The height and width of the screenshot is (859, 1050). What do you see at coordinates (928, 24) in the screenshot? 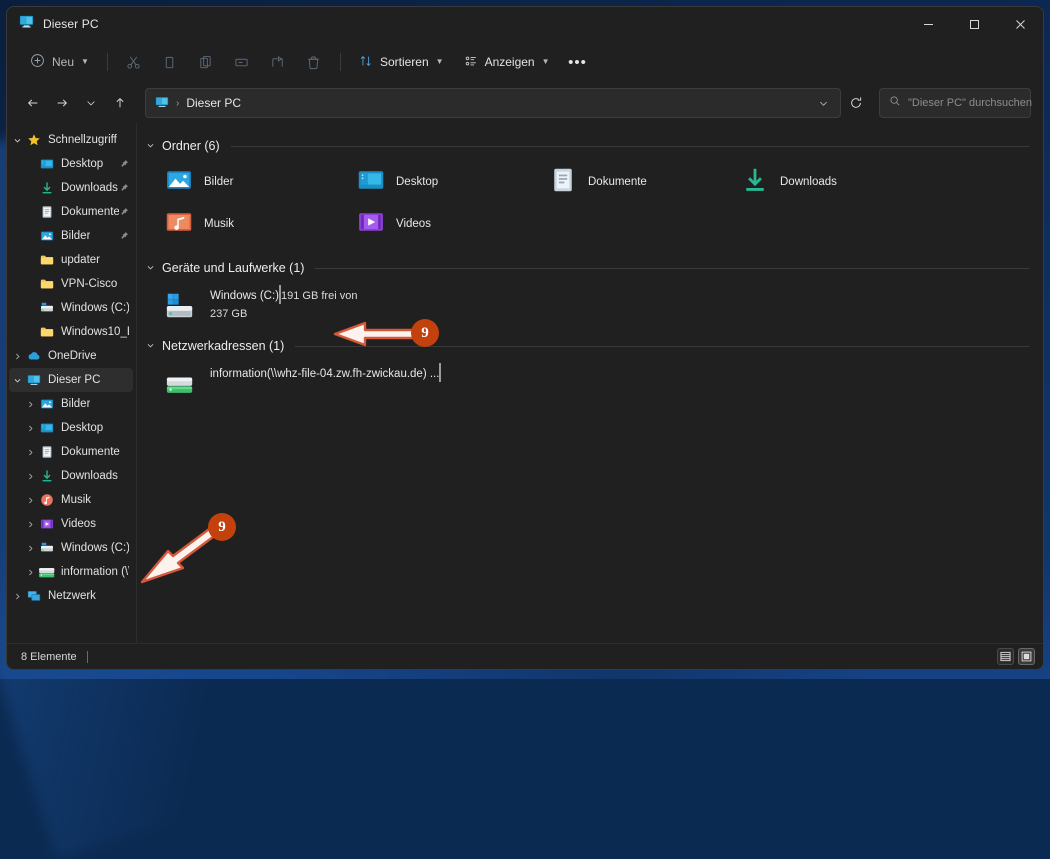
I see `minimize-button` at bounding box center [928, 24].